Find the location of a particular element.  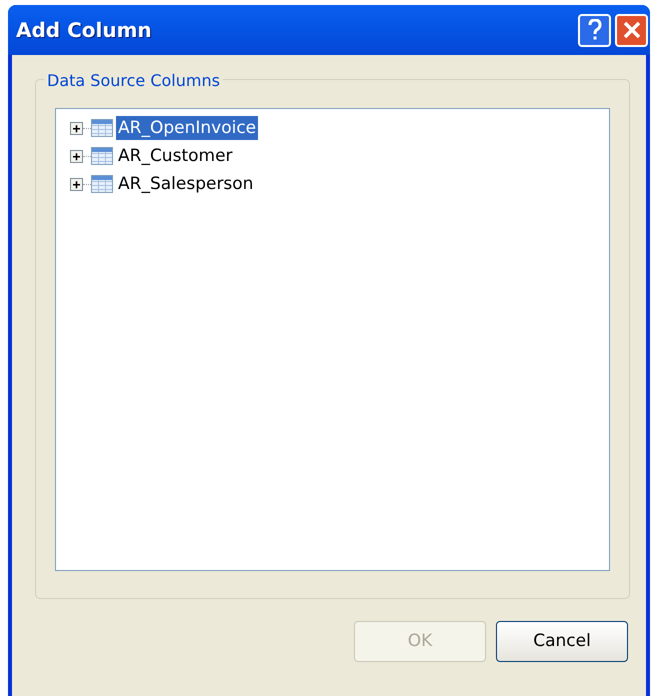

help-icon is located at coordinates (595, 30).